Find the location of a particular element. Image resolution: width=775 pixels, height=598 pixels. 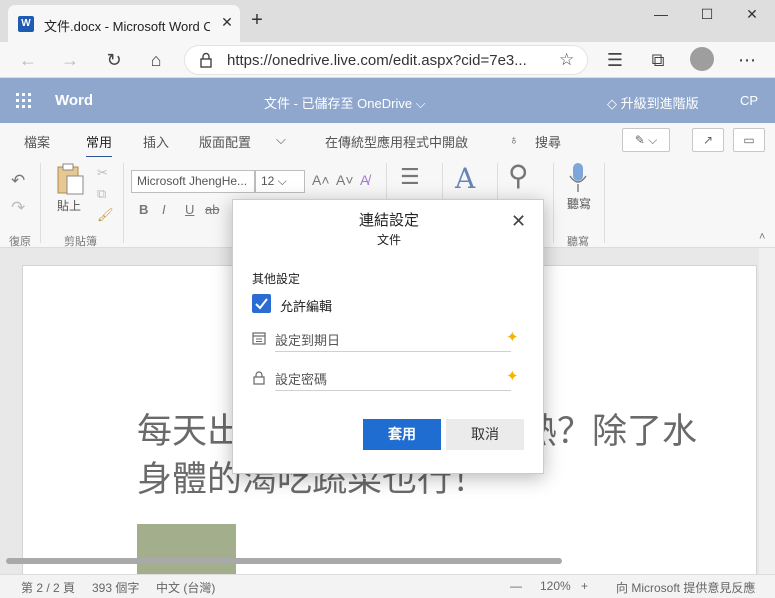

search-icon: ♁ is located at coordinates (514, 139).